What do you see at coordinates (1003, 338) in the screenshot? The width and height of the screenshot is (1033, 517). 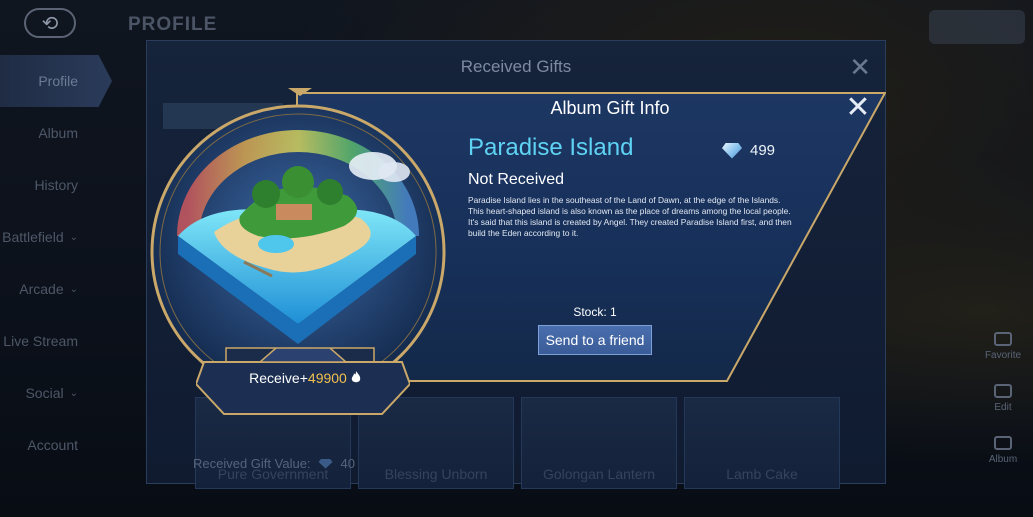 I see `star-icon` at bounding box center [1003, 338].